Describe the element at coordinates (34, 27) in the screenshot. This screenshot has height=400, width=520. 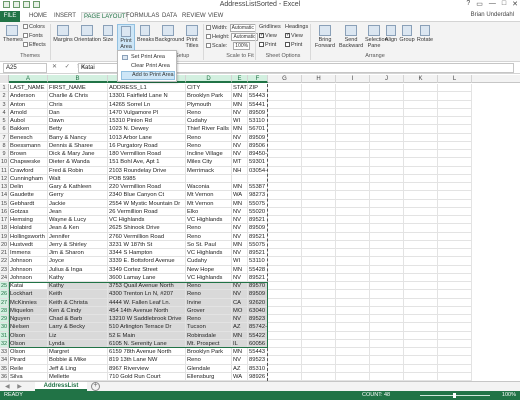
I see `colors-button: Colors` at that location.